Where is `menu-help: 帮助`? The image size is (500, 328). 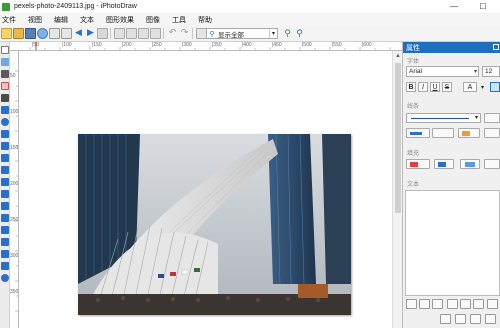
menu-help: 帮助 is located at coordinates (205, 20).